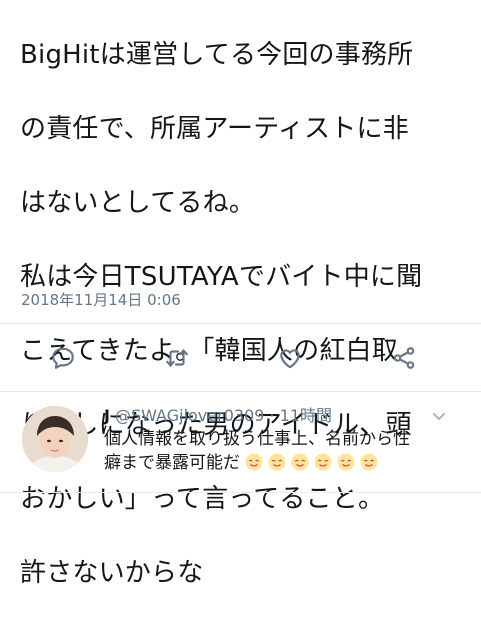 Image resolution: width=481 pixels, height=629 pixels. I want to click on tweet-actions, so click(240, 360).